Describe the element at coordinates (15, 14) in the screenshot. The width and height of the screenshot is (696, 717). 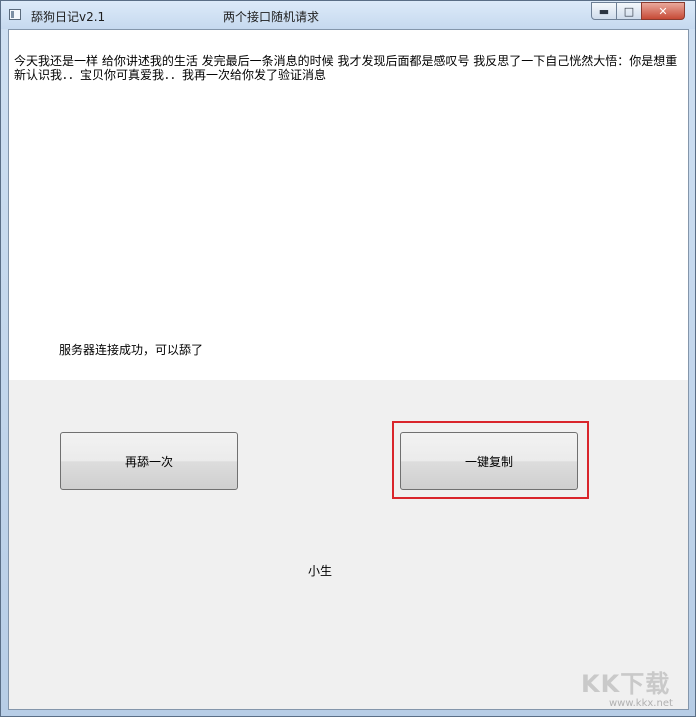
I see `app-icon` at that location.